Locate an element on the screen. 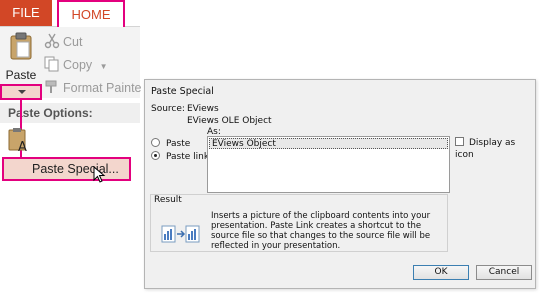  result-label: Result is located at coordinates (168, 200).